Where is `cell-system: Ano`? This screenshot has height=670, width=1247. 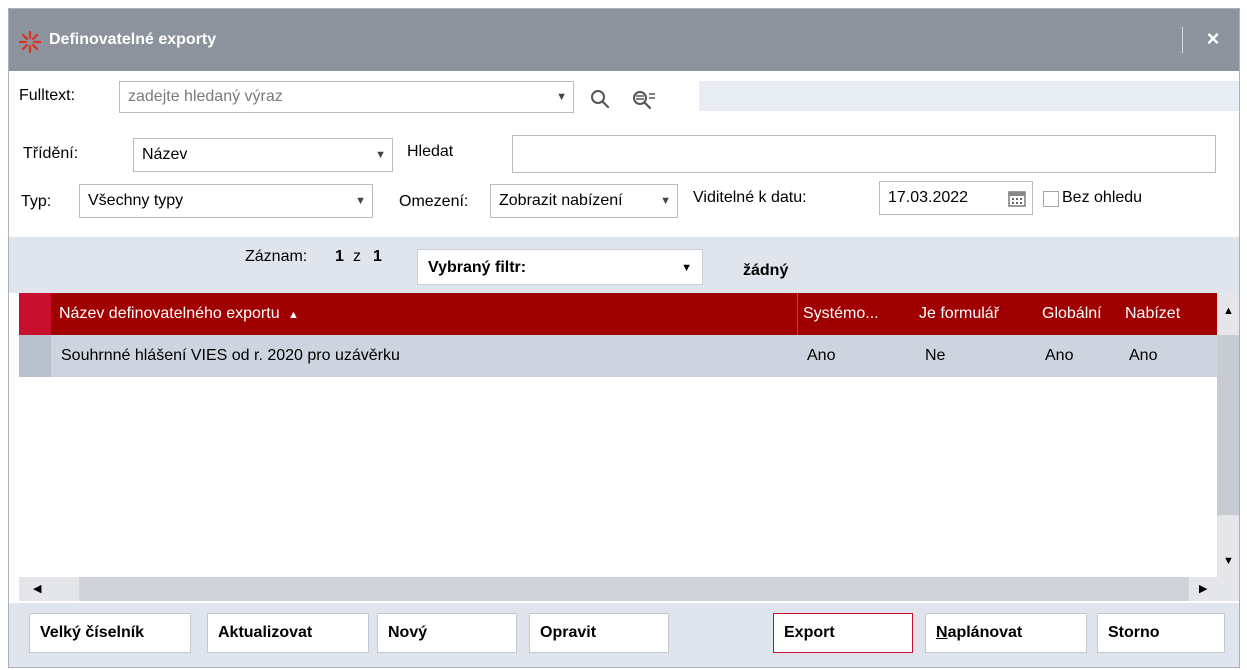
cell-system: Ano is located at coordinates (821, 355).